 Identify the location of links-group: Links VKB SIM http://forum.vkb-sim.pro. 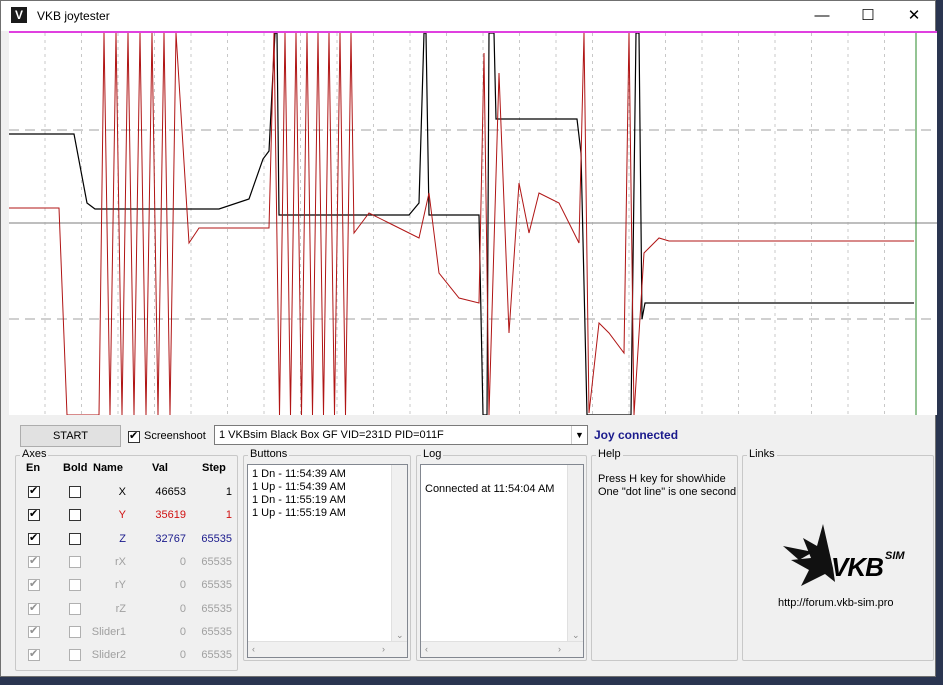
(838, 554).